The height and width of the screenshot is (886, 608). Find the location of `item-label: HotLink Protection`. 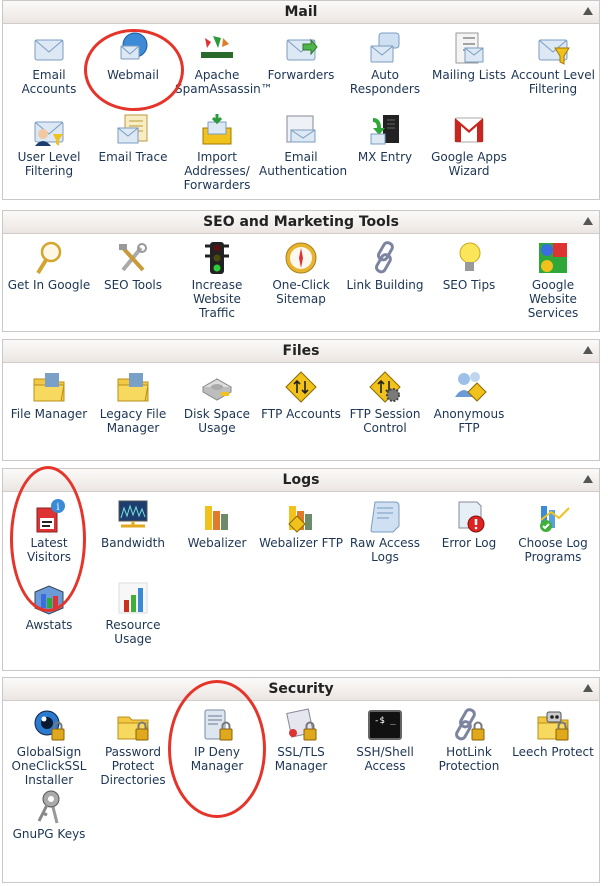

item-label: HotLink Protection is located at coordinates (469, 759).